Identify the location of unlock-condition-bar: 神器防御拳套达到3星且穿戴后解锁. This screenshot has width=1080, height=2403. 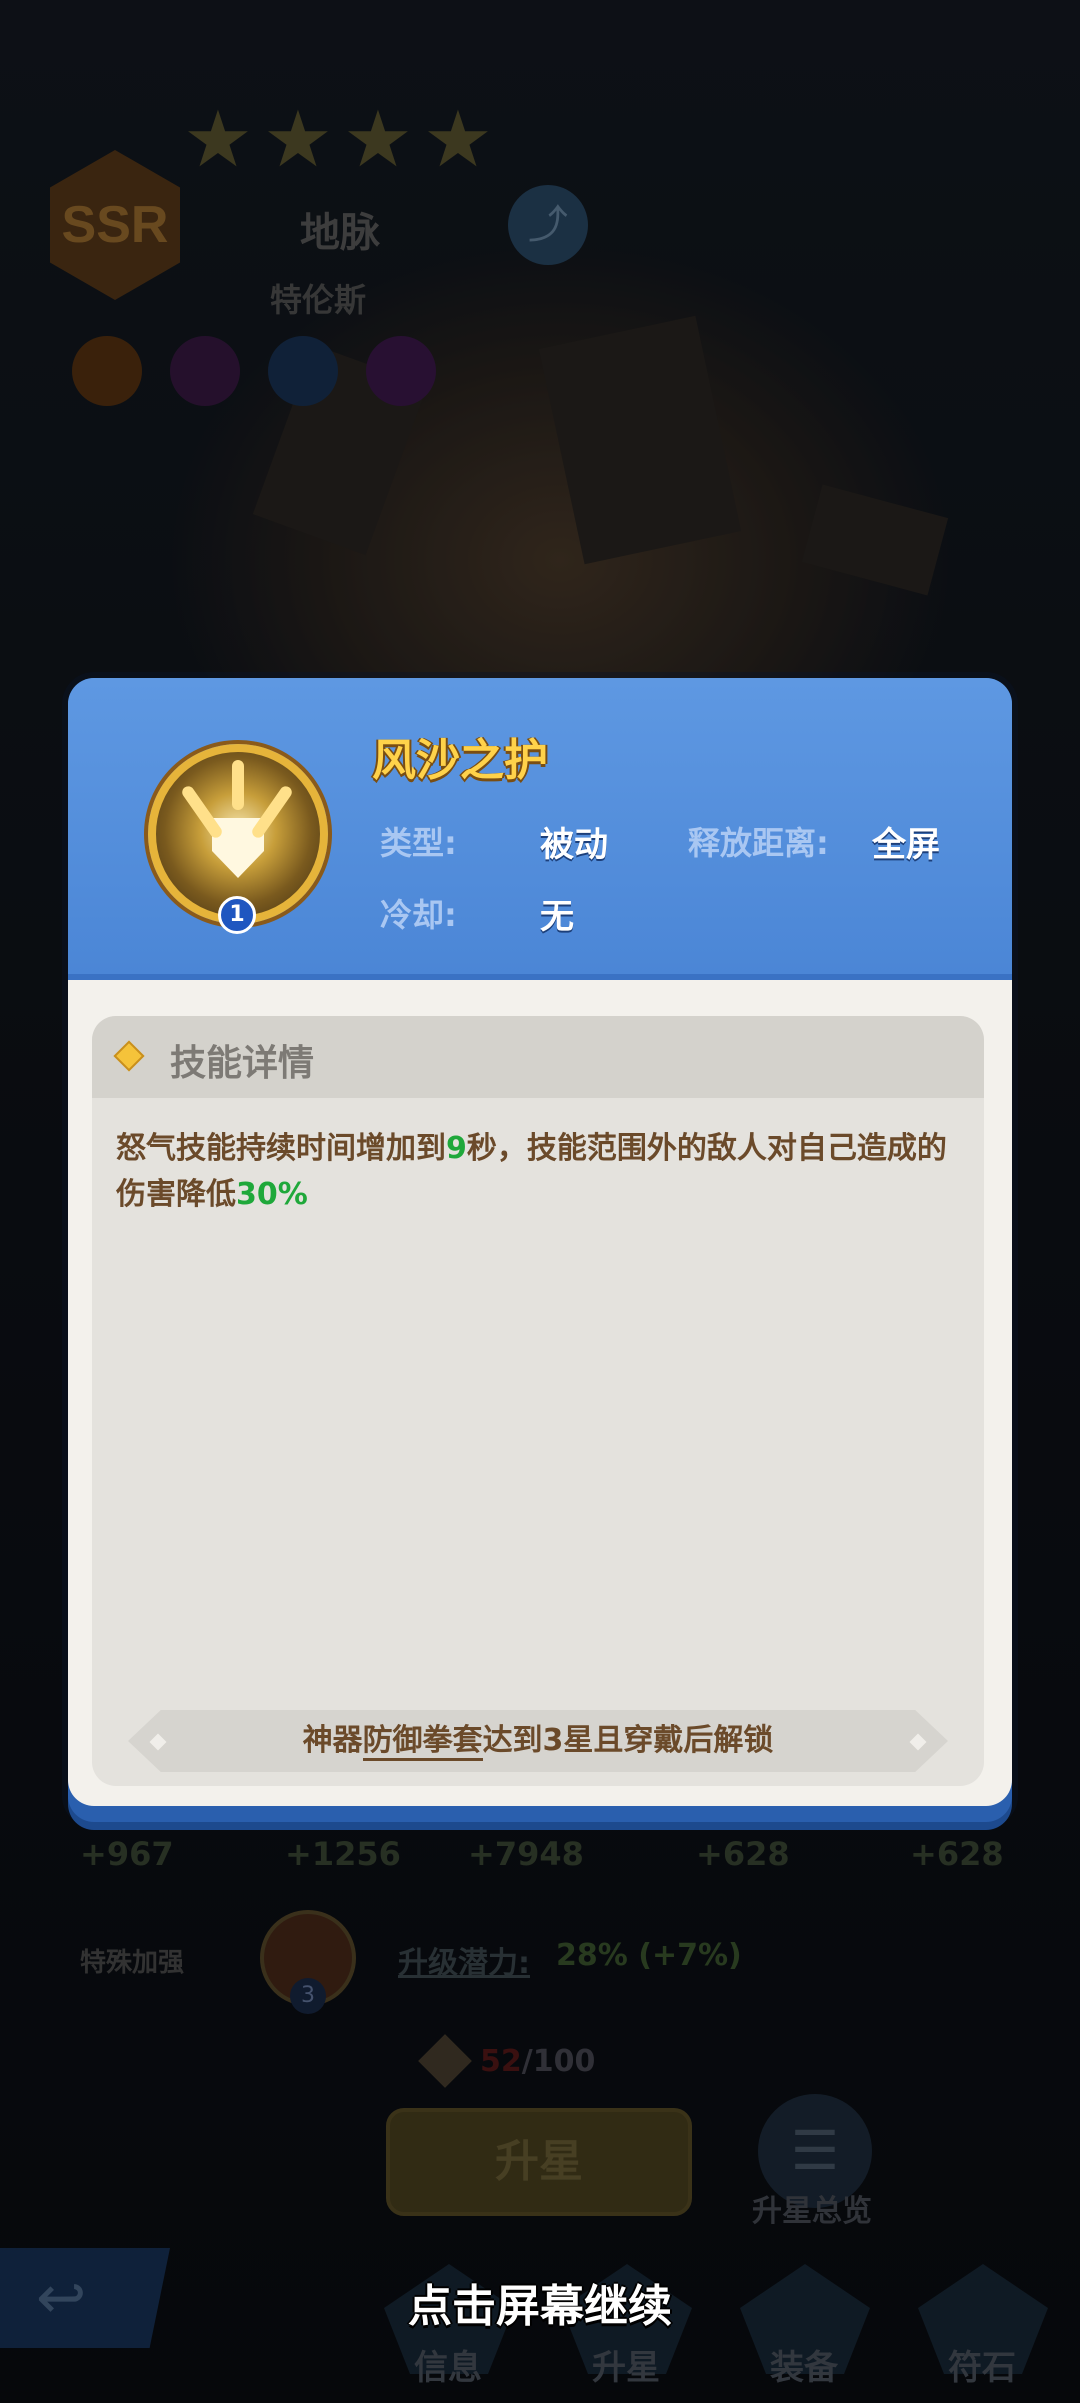
(538, 1741).